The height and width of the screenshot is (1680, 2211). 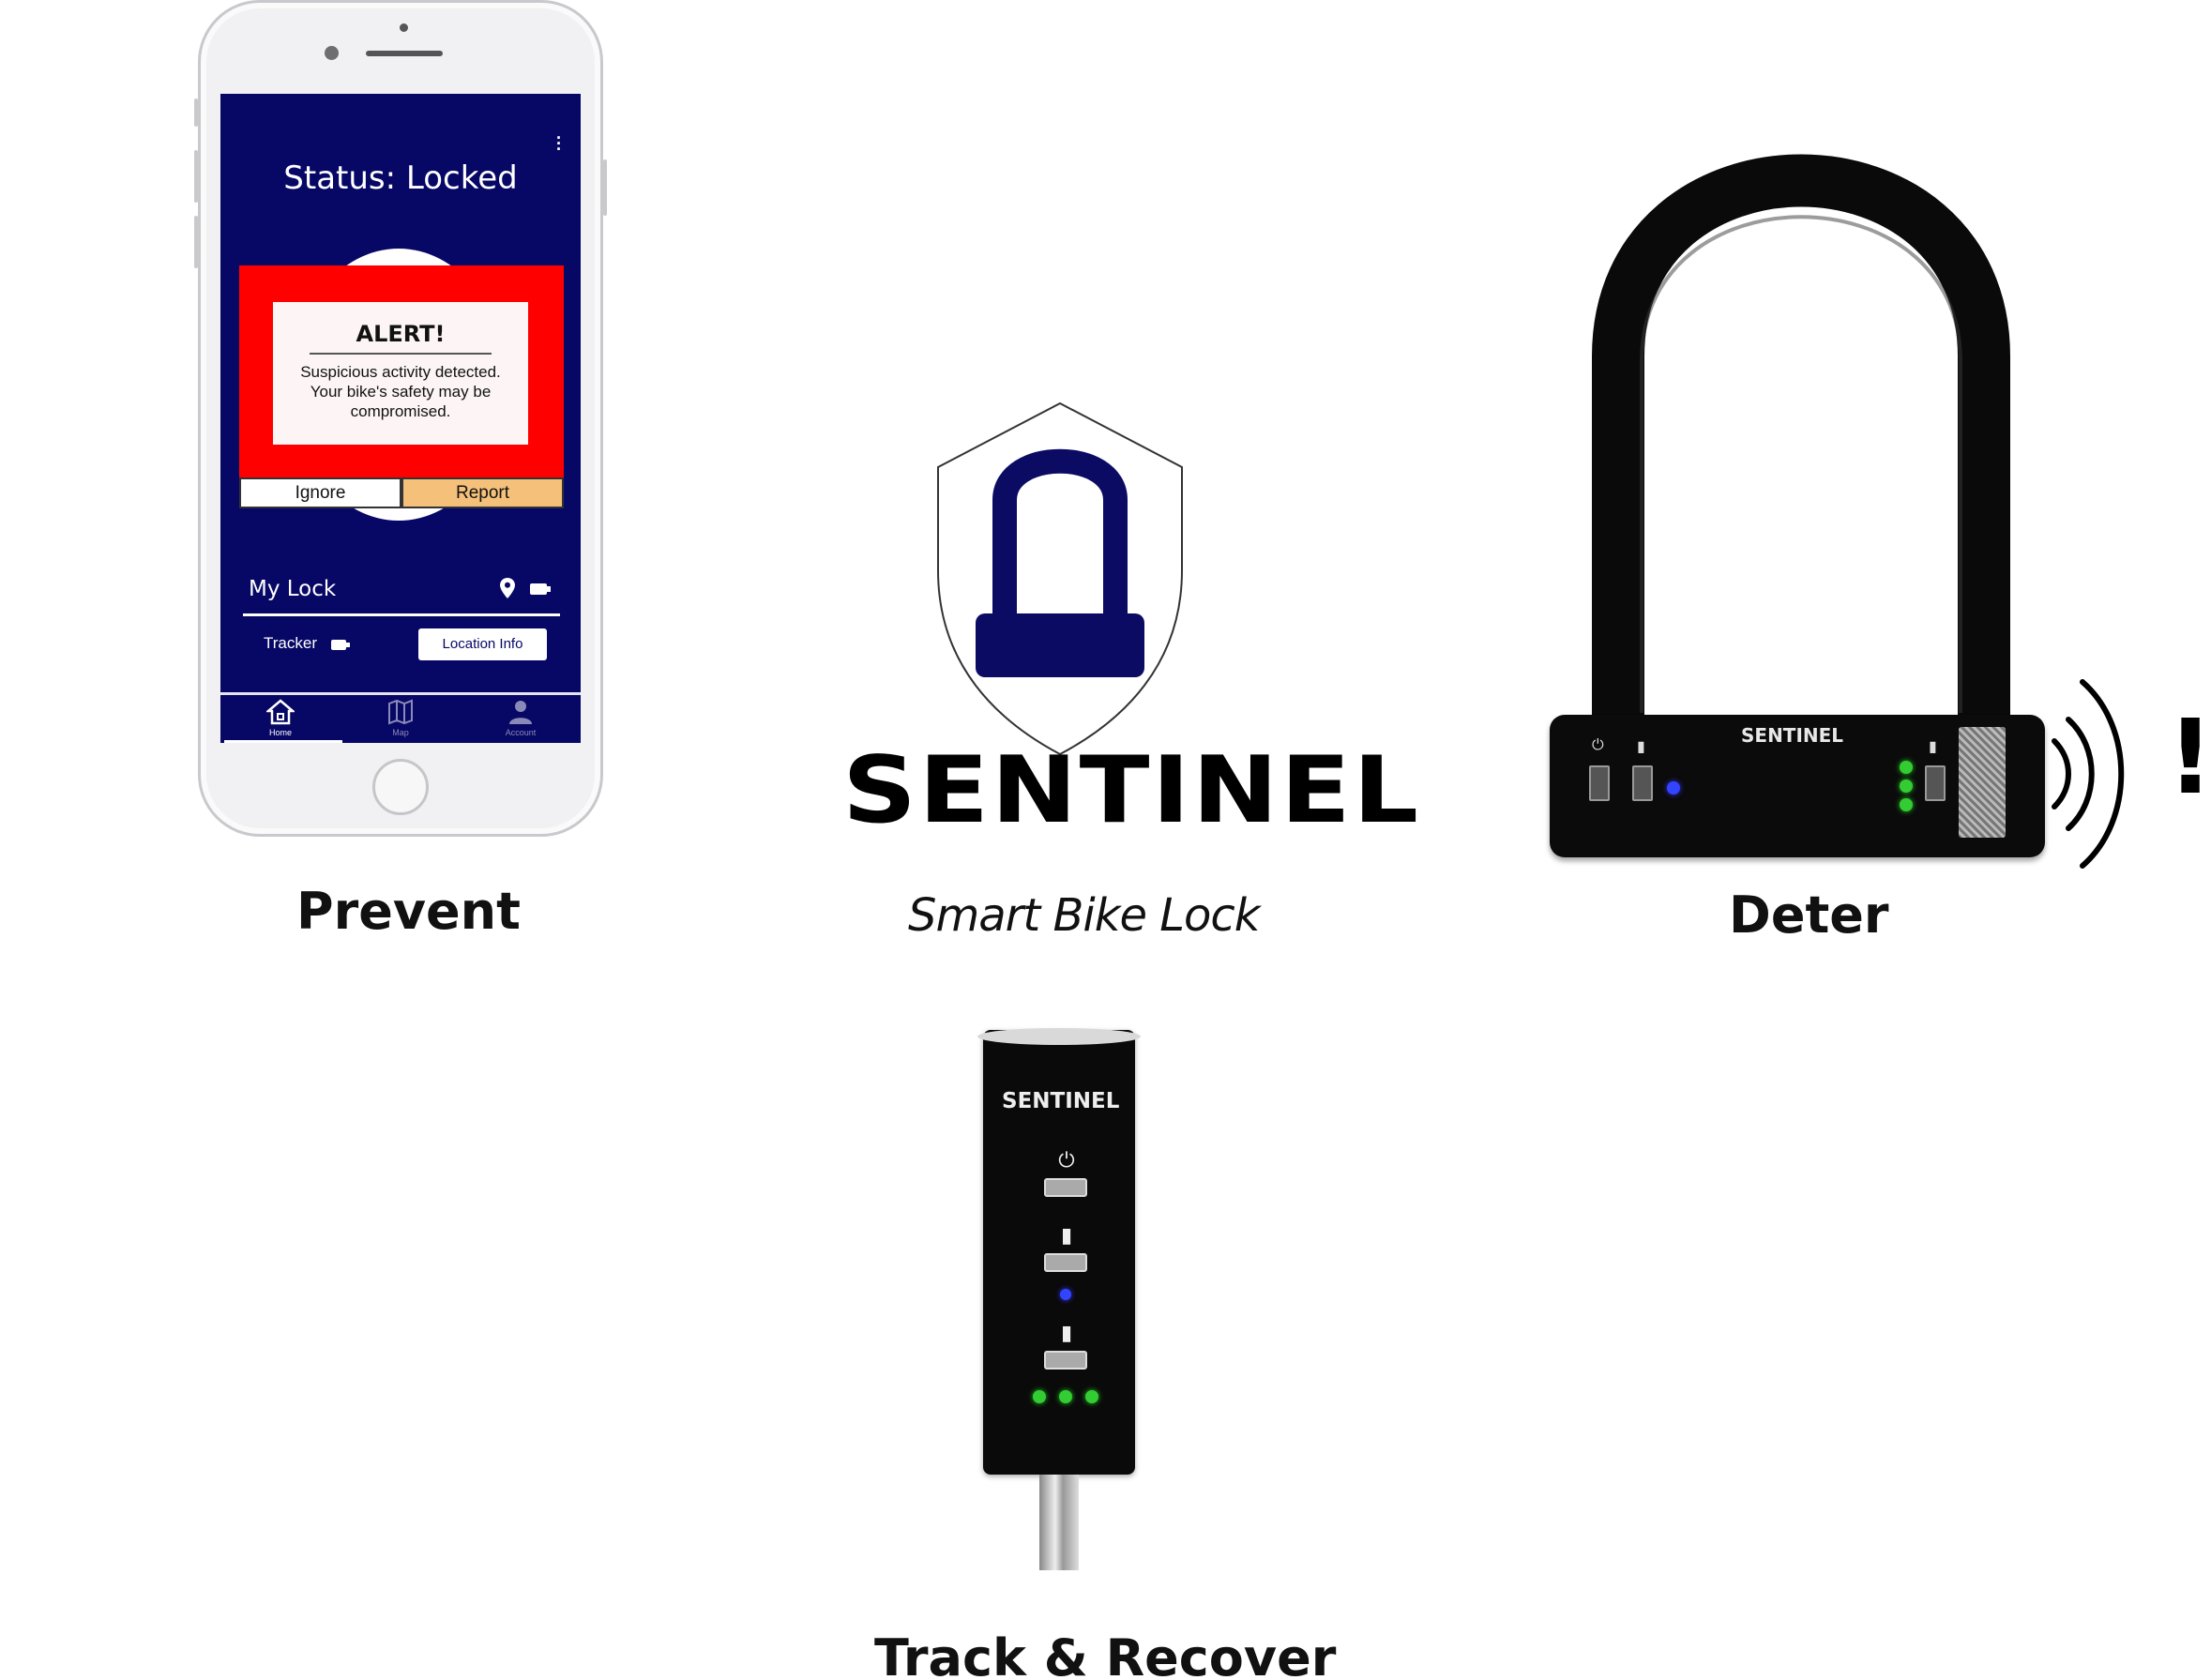 What do you see at coordinates (559, 143) in the screenshot?
I see `kebab-menu-icon: · · ·` at bounding box center [559, 143].